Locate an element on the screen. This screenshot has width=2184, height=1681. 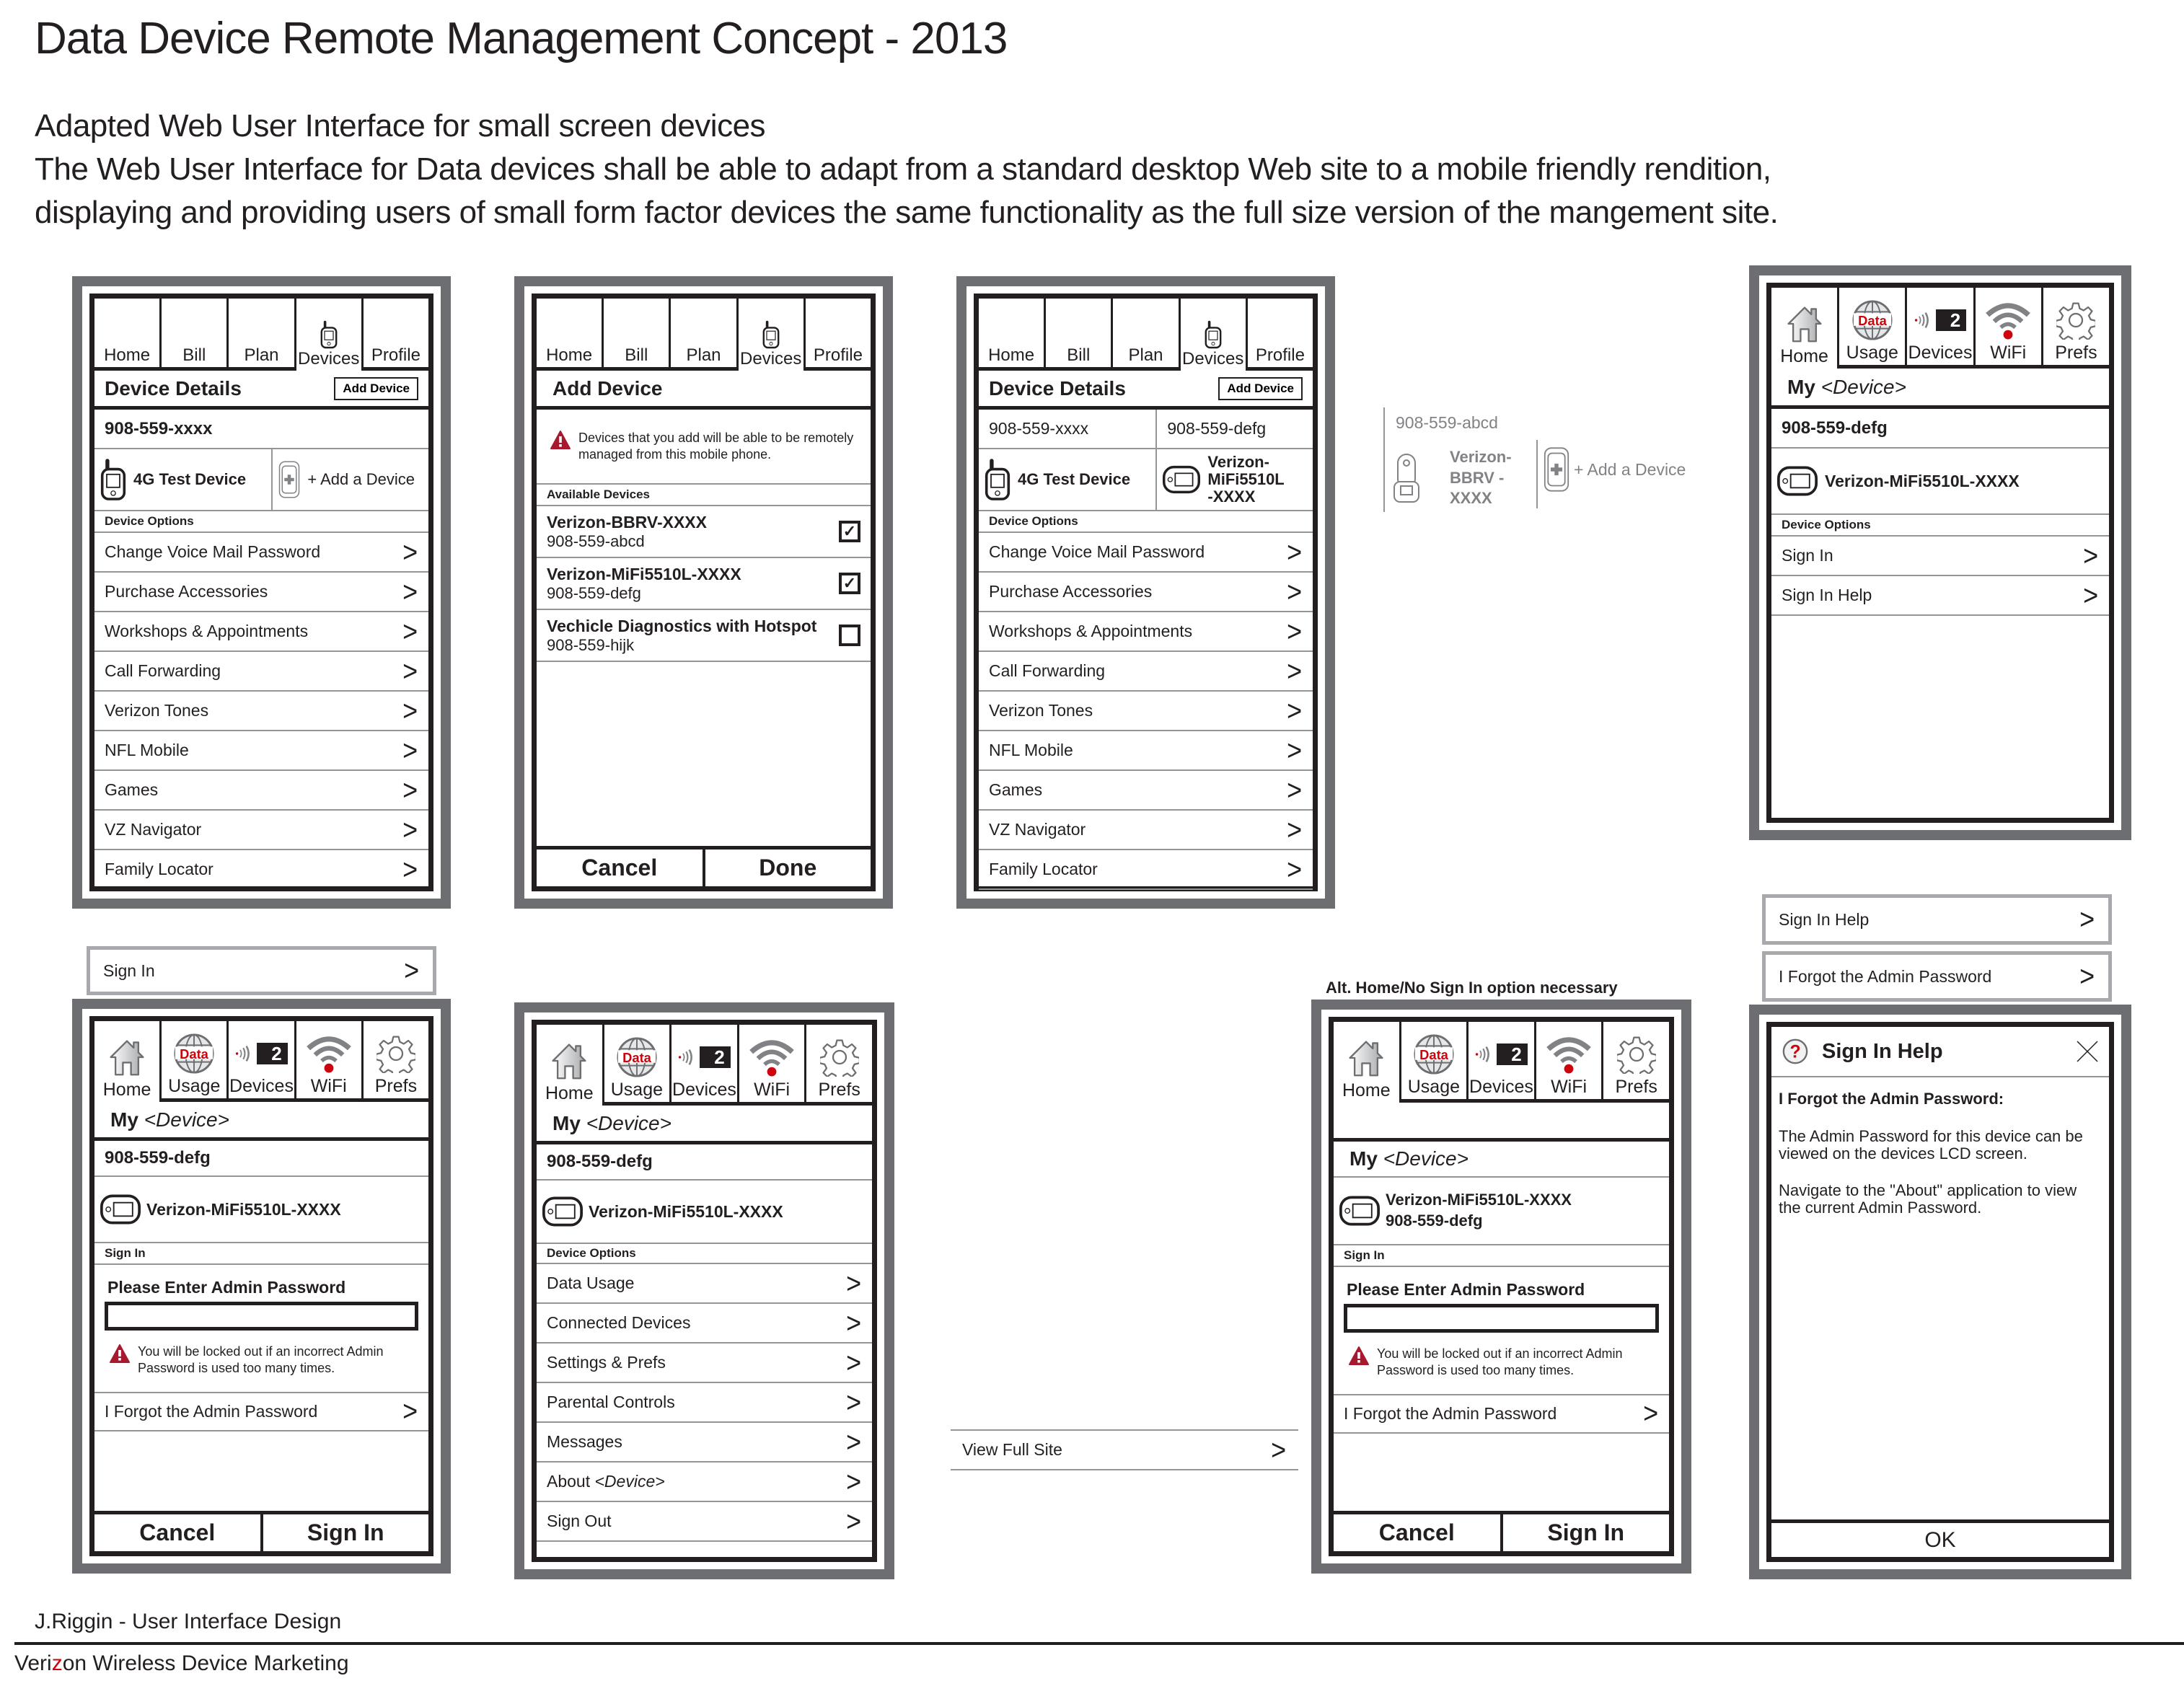
available-device-item: Verizon-MiFi5510L-XXXX 908-559-defg ✓ is located at coordinates (704, 584).